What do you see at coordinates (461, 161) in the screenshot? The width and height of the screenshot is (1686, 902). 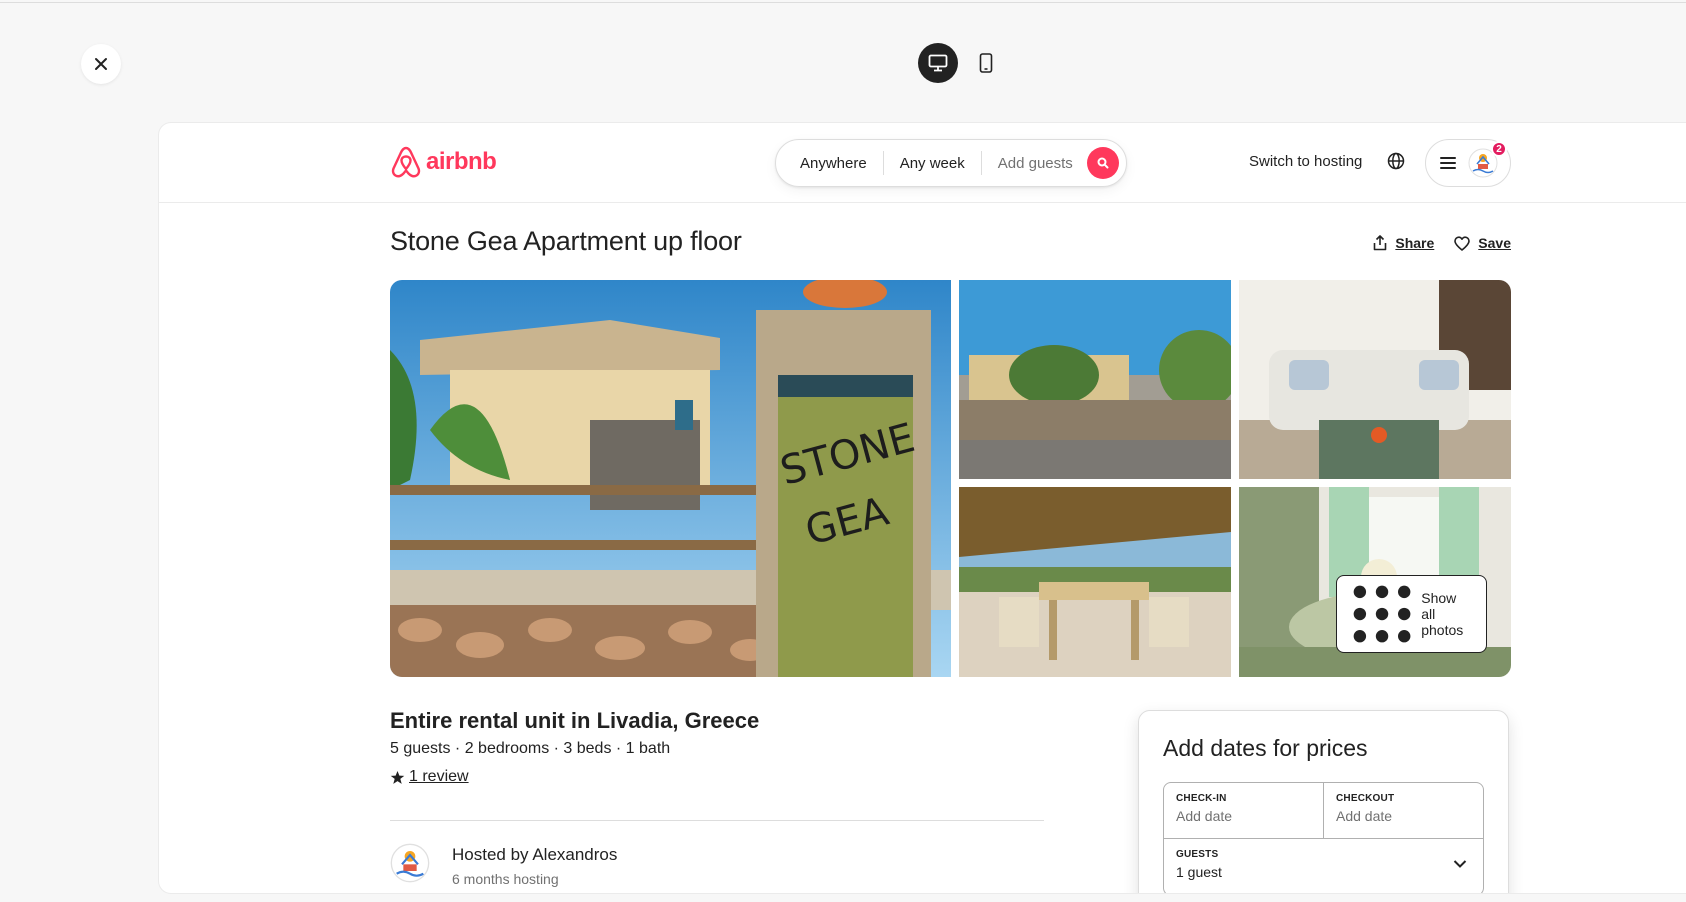 I see `logo-text: airbnb` at bounding box center [461, 161].